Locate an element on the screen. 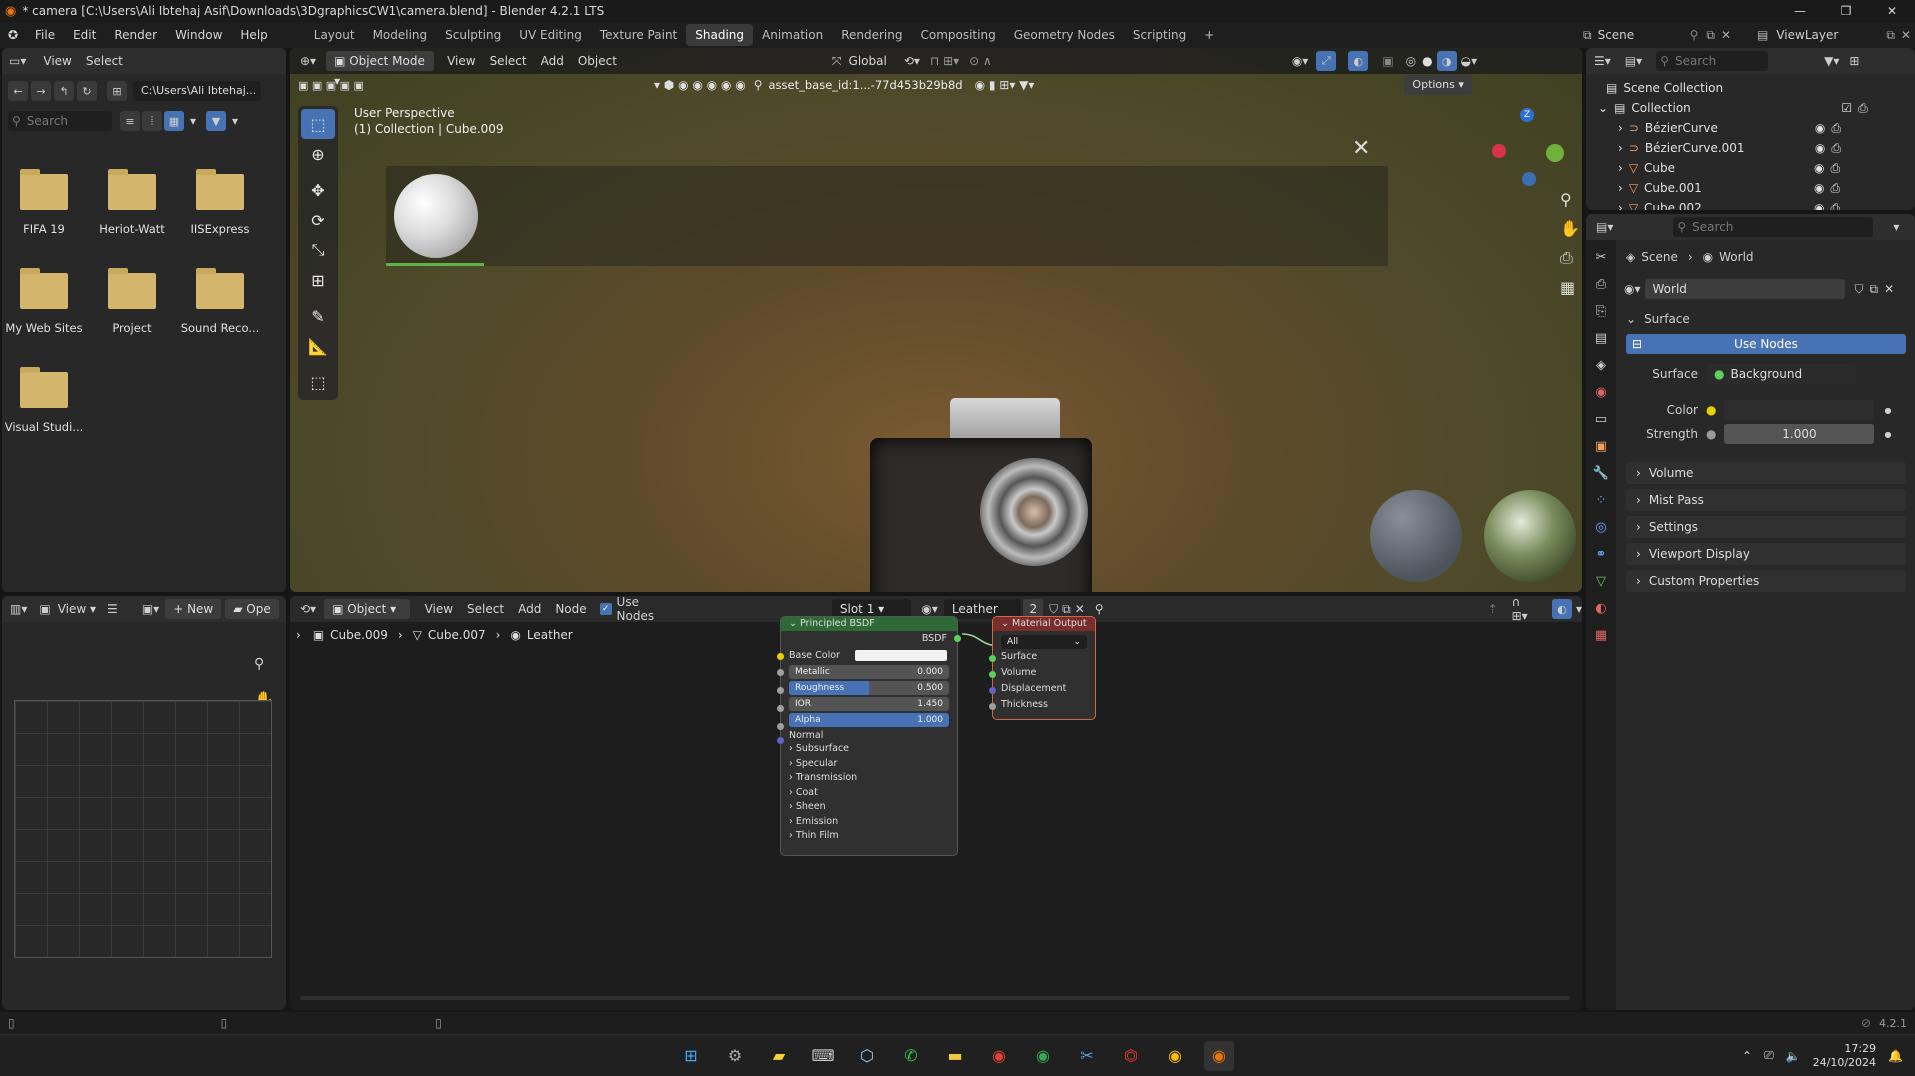  fake-user-icon: ⛉ is located at coordinates (1859, 289).